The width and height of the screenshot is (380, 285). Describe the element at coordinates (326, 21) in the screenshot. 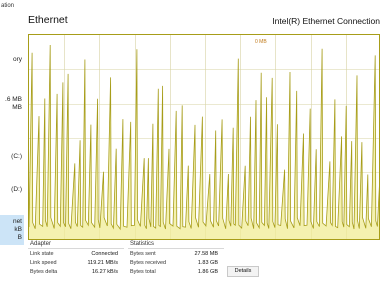

I see `adapter-name: Intel(R) Ethernet Connection` at that location.